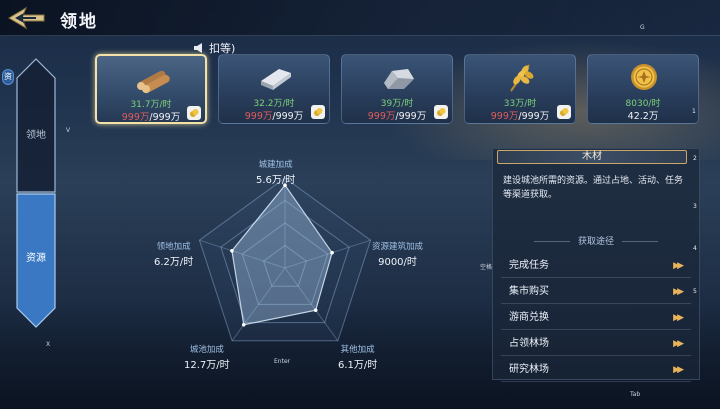  I want to click on resource-card-stone: 39万/时 999万/999万, so click(397, 89).